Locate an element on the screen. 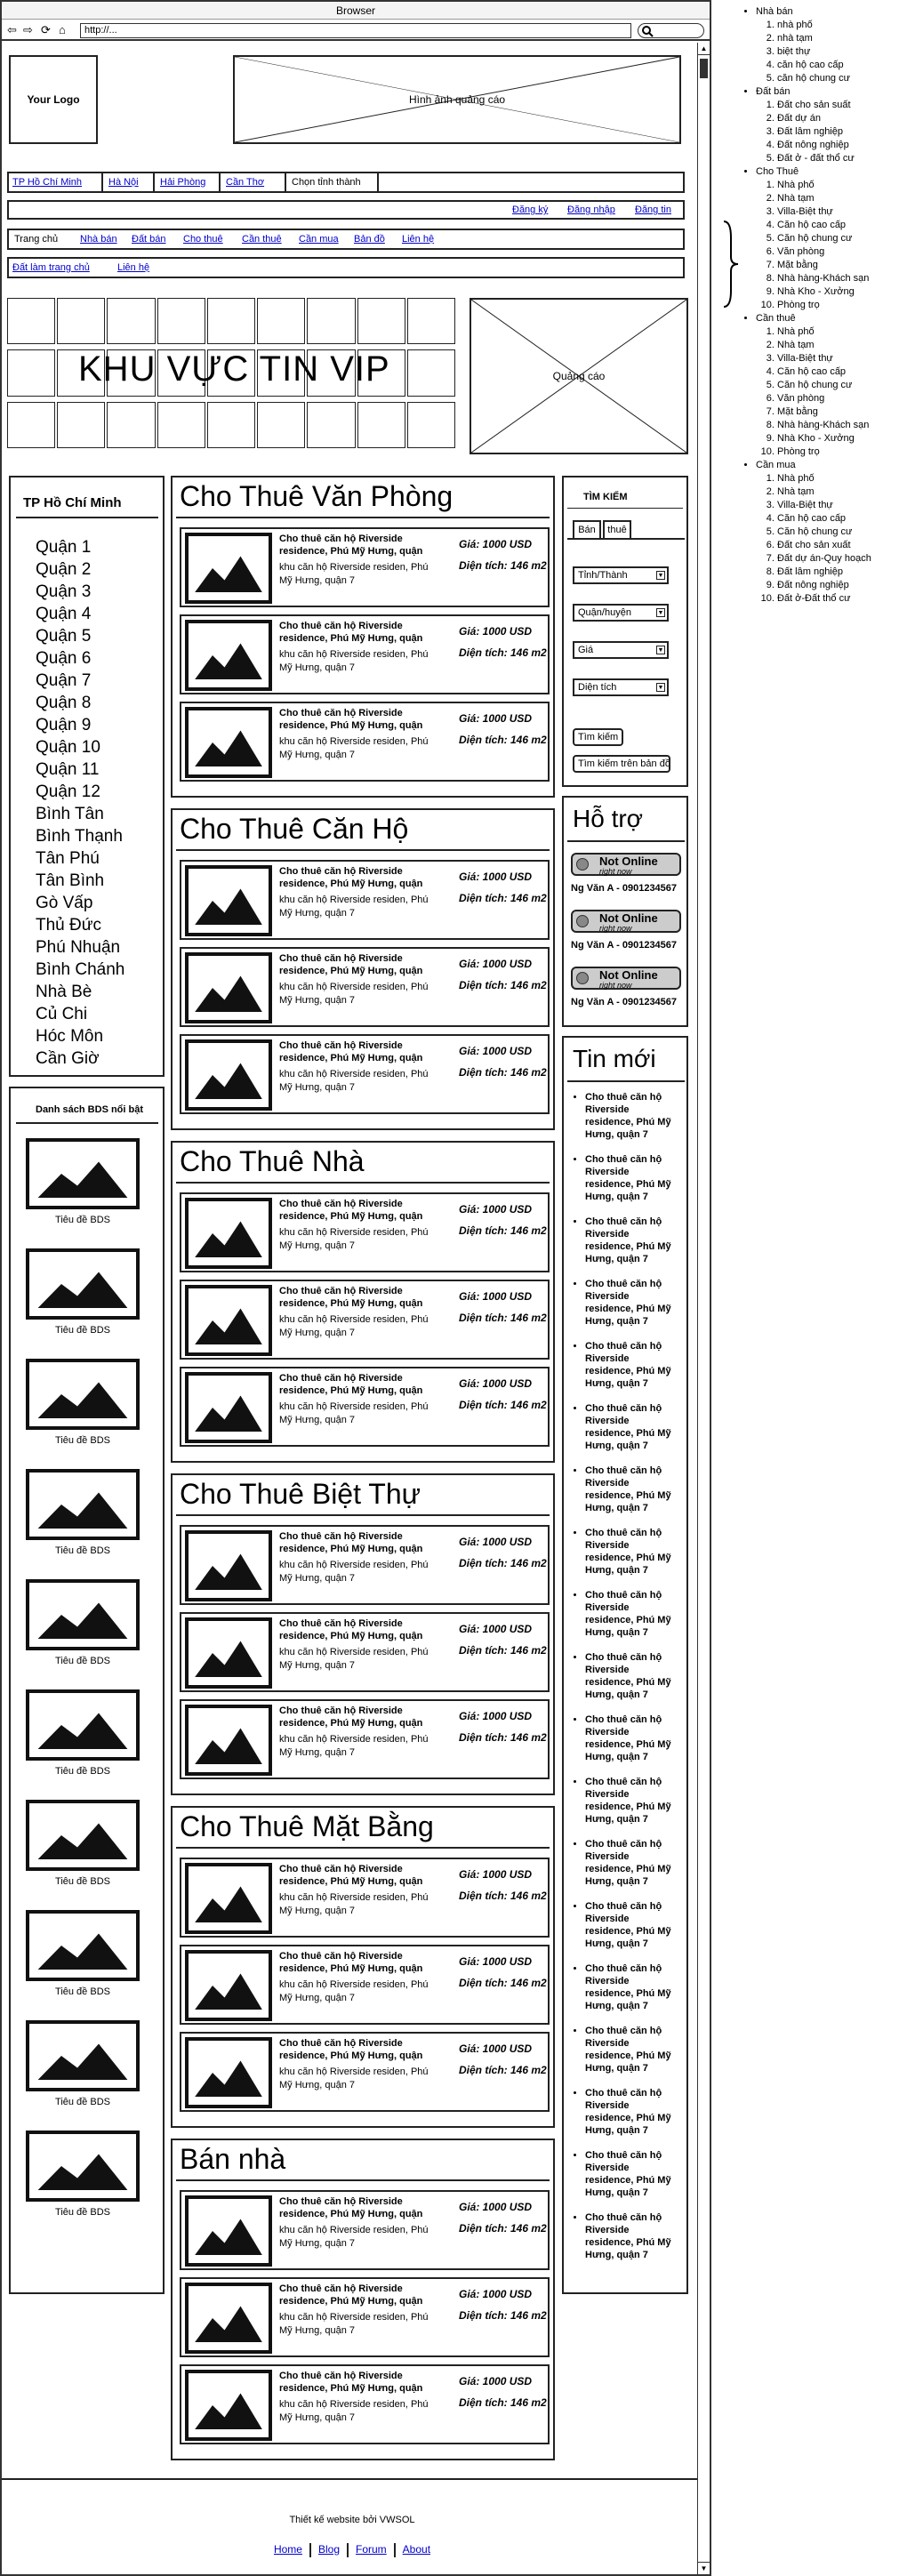  search-tab-rent: thuê is located at coordinates (617, 530).